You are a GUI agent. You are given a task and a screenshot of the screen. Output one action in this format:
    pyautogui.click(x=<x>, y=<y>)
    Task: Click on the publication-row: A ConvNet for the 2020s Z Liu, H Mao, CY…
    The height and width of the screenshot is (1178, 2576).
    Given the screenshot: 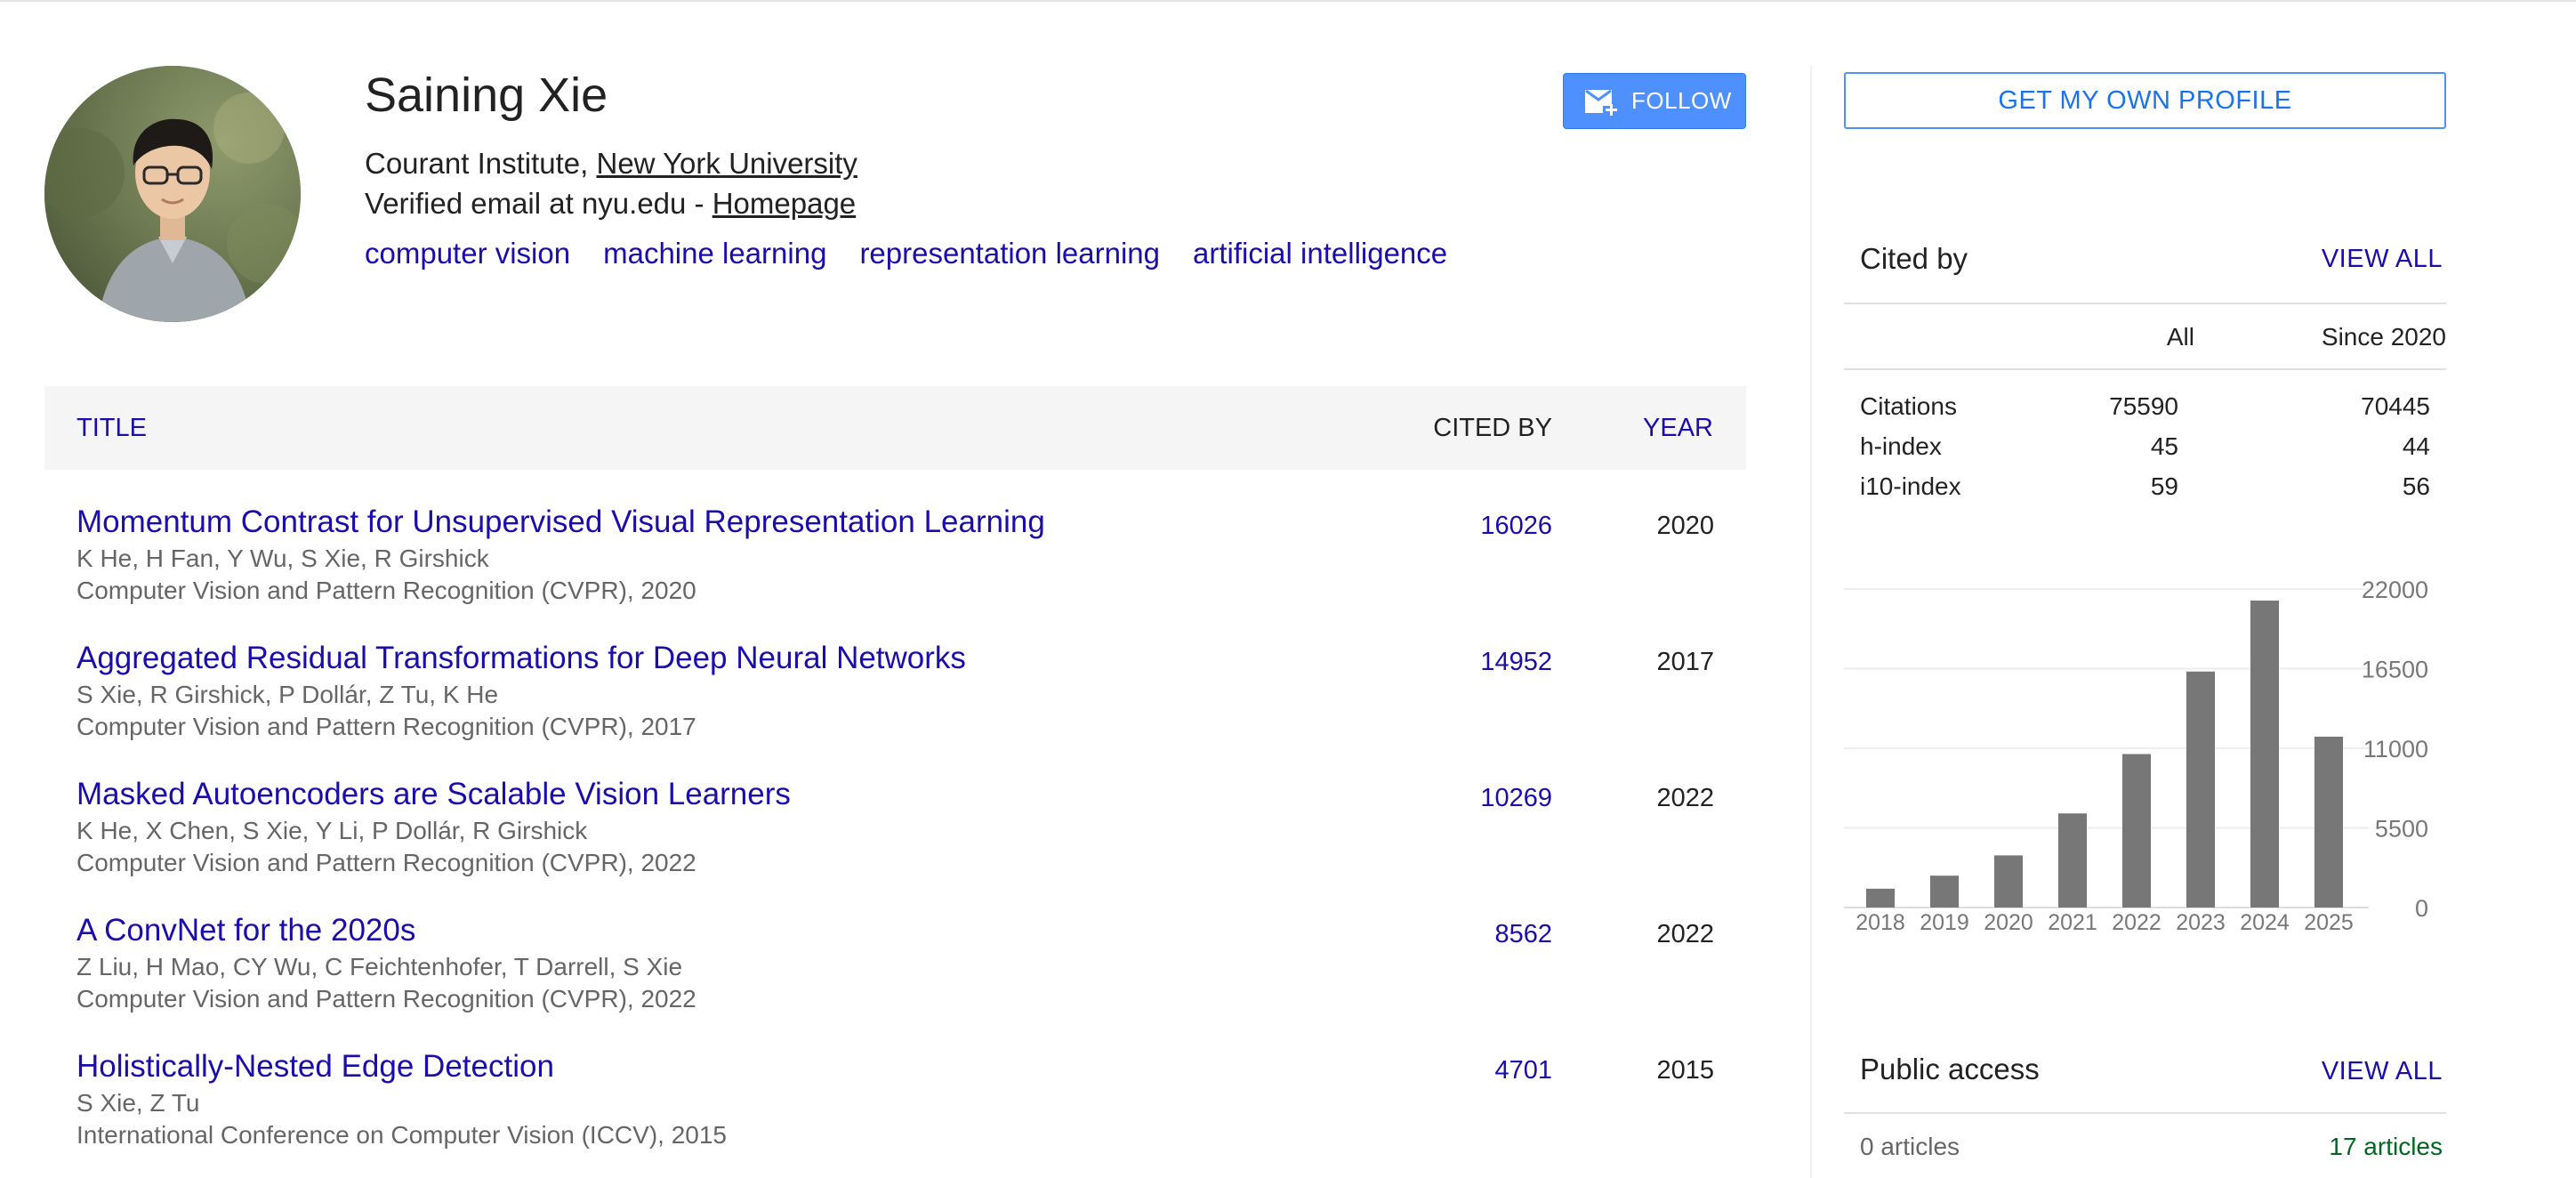 What is the action you would take?
    pyautogui.click(x=895, y=965)
    